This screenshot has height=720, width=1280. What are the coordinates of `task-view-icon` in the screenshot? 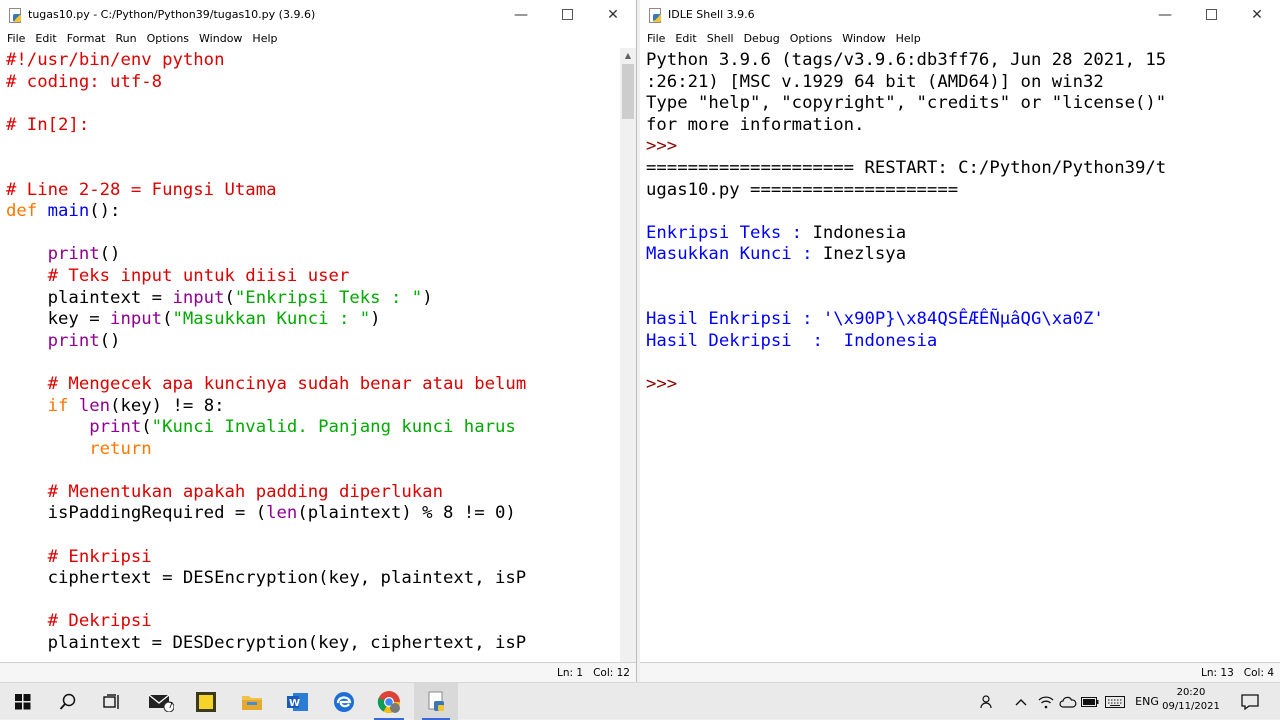 It's located at (111, 701).